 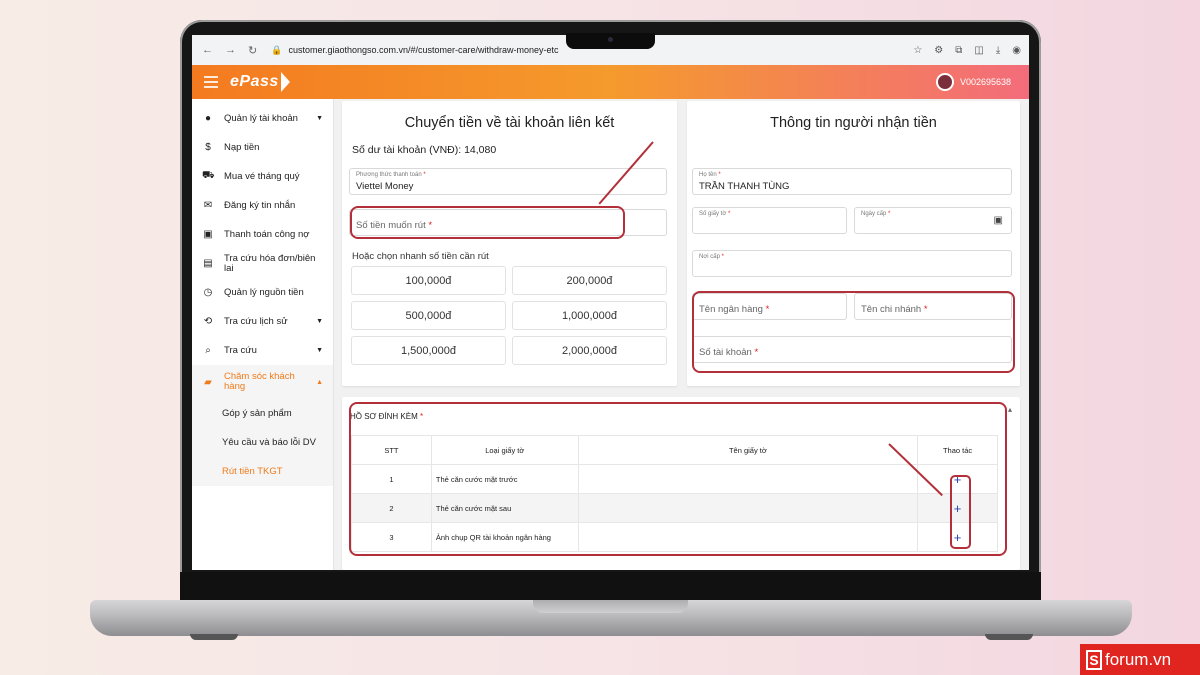 I want to click on hamburger-icon, so click(x=211, y=82).